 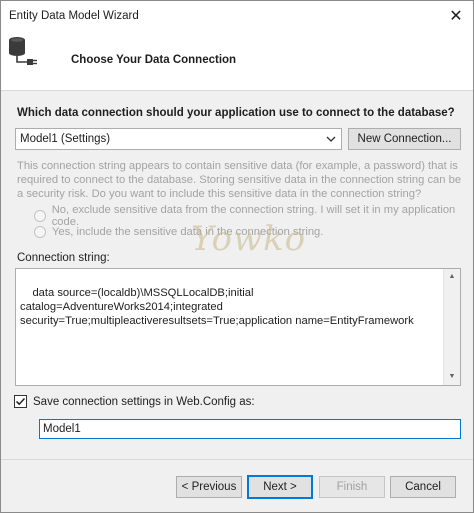 I want to click on checkmark-icon, so click(x=20, y=401).